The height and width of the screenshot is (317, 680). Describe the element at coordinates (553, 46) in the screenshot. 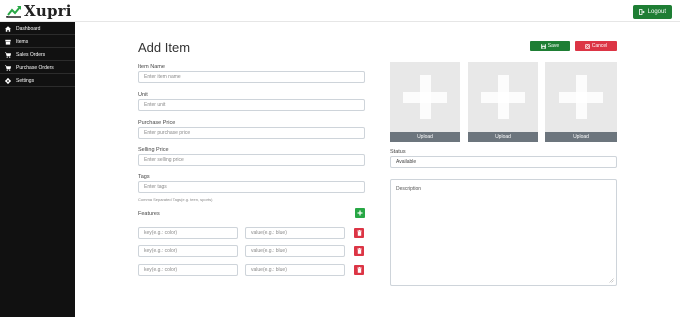

I see `save-label: Save` at that location.